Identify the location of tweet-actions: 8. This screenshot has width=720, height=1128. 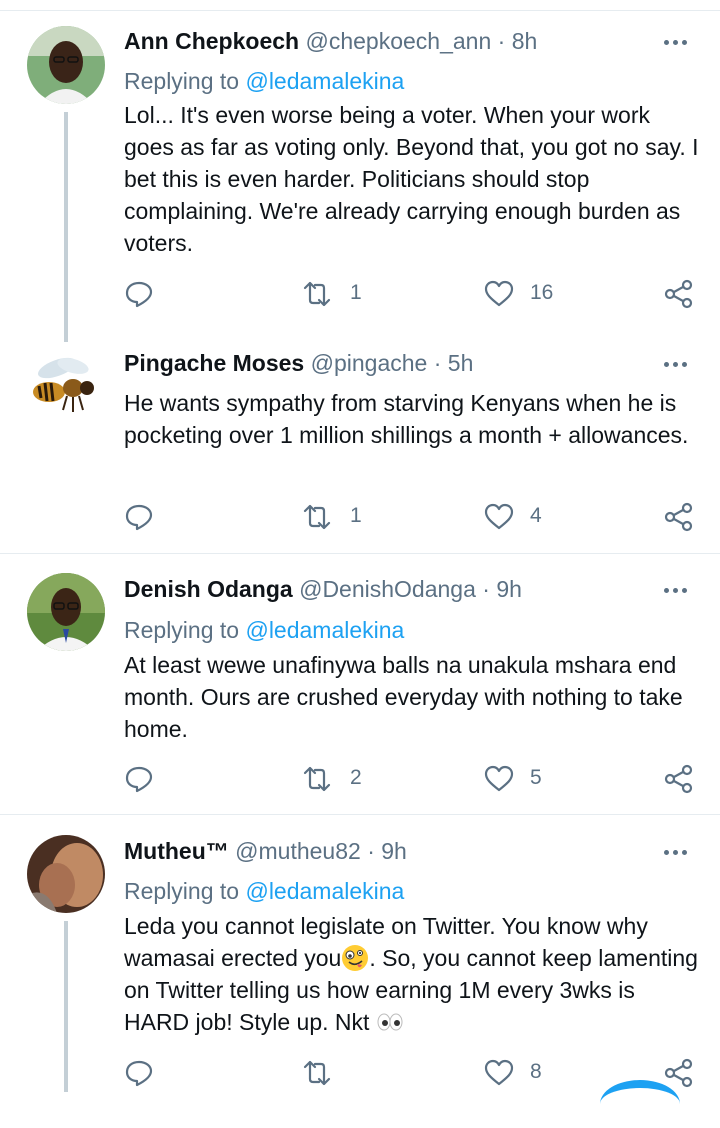
(360, 1073).